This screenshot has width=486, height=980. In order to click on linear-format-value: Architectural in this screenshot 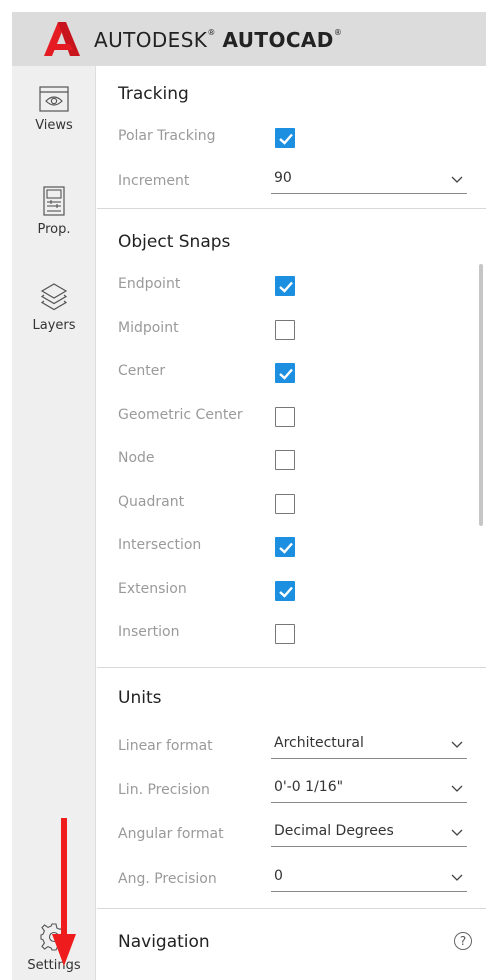, I will do `click(319, 743)`.